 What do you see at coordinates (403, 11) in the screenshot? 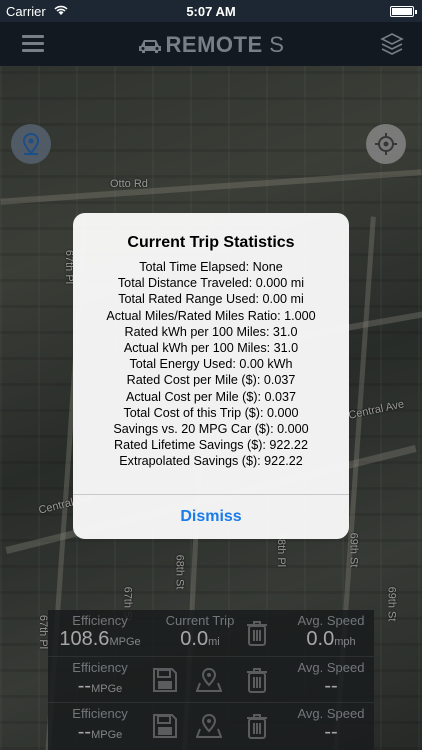
I see `battery-icon` at bounding box center [403, 11].